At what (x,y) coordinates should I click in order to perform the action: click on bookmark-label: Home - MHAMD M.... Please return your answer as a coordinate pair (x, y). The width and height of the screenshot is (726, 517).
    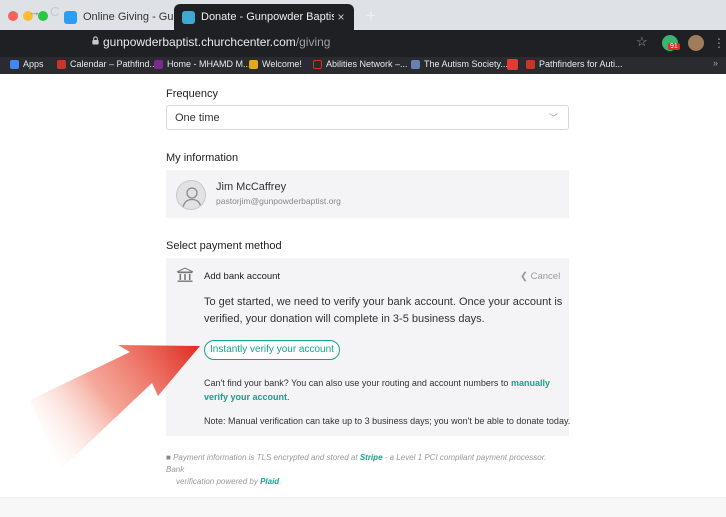
    Looking at the image, I should click on (209, 64).